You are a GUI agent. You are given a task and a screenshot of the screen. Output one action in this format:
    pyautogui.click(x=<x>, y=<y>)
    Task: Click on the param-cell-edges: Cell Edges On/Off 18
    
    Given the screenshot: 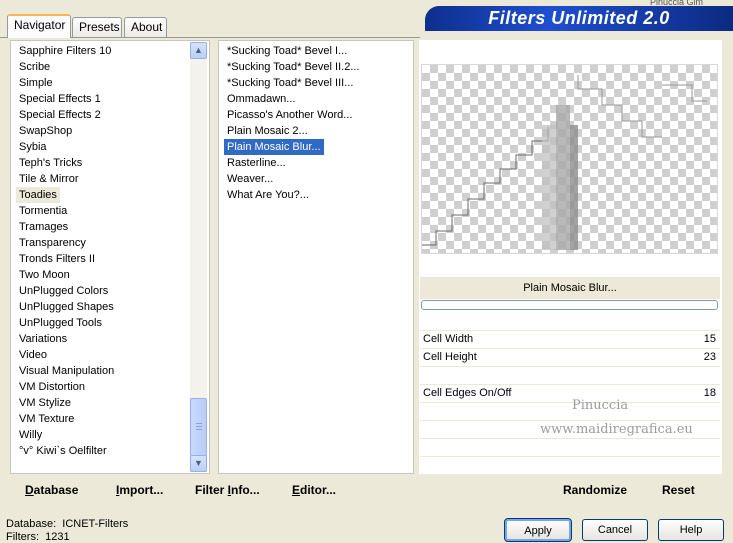 What is the action you would take?
    pyautogui.click(x=570, y=393)
    